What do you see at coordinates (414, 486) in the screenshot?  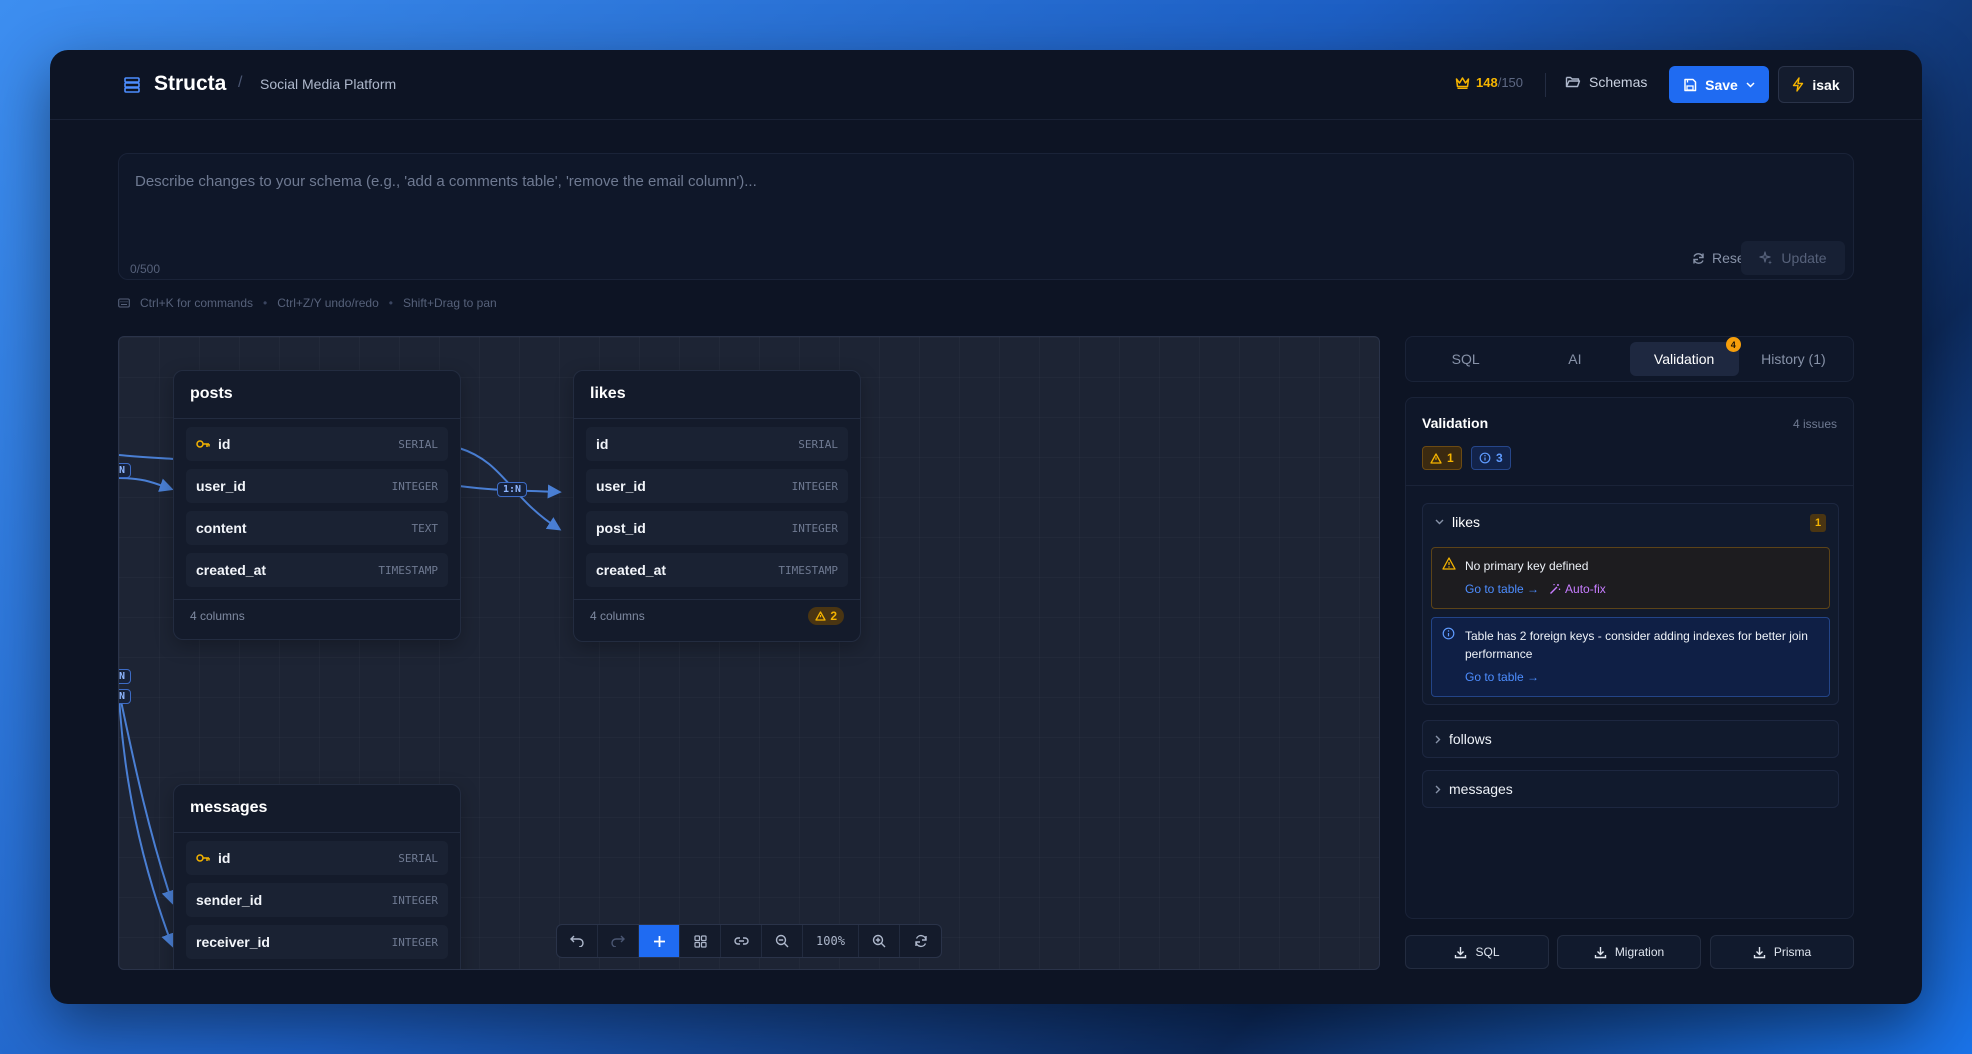 I see `column-type: INTEGER` at bounding box center [414, 486].